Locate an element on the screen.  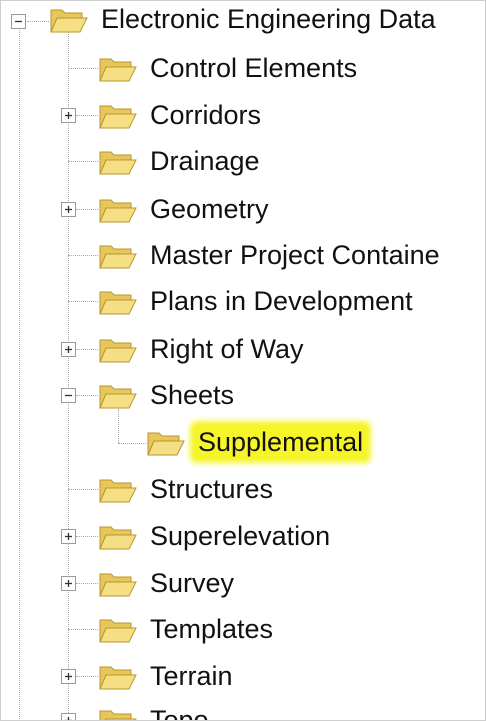
tree-node-label: Electronic Engineering Data is located at coordinates (268, 19).